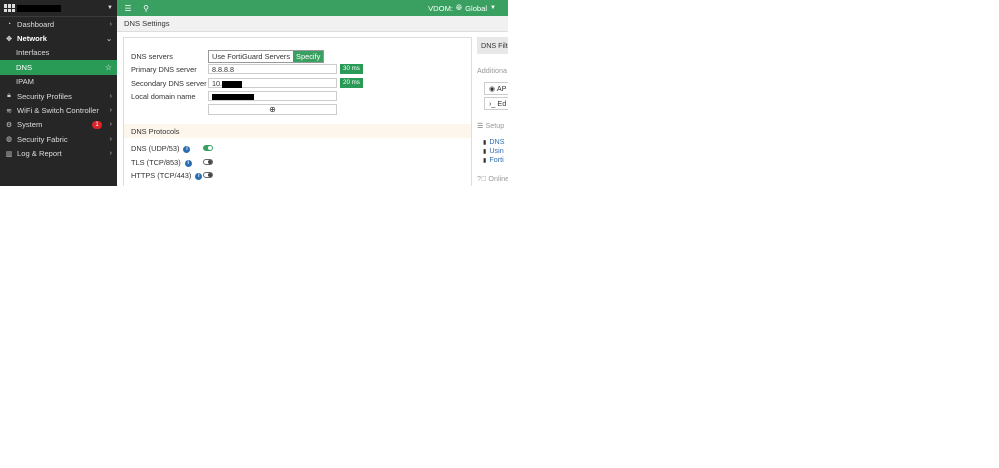 This screenshot has width=999, height=468. I want to click on sidebar-item-security-fabric: ◍ Security Fabric ›, so click(58, 139).